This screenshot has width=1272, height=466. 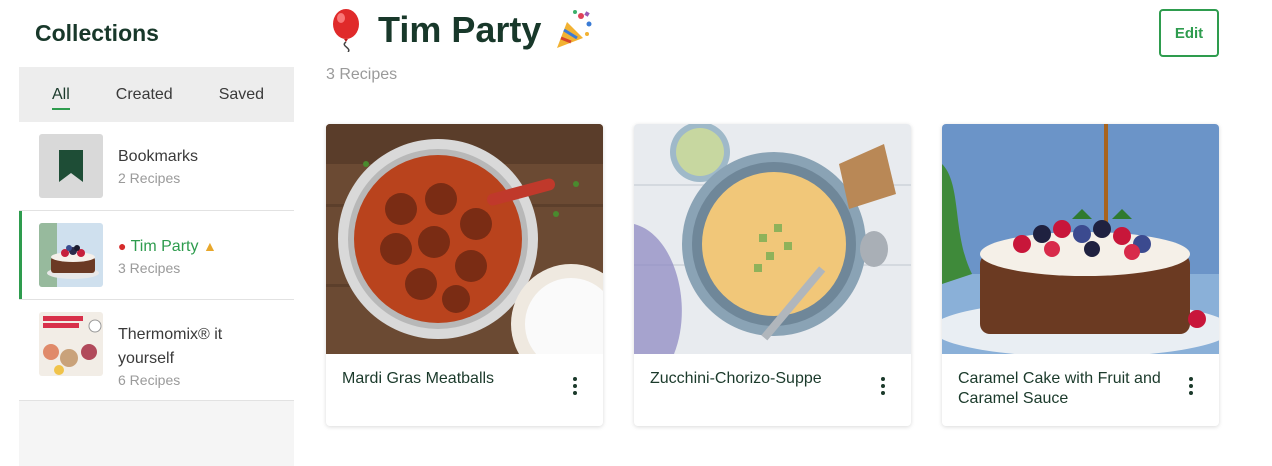 I want to click on edit-button: Edit, so click(x=1189, y=33).